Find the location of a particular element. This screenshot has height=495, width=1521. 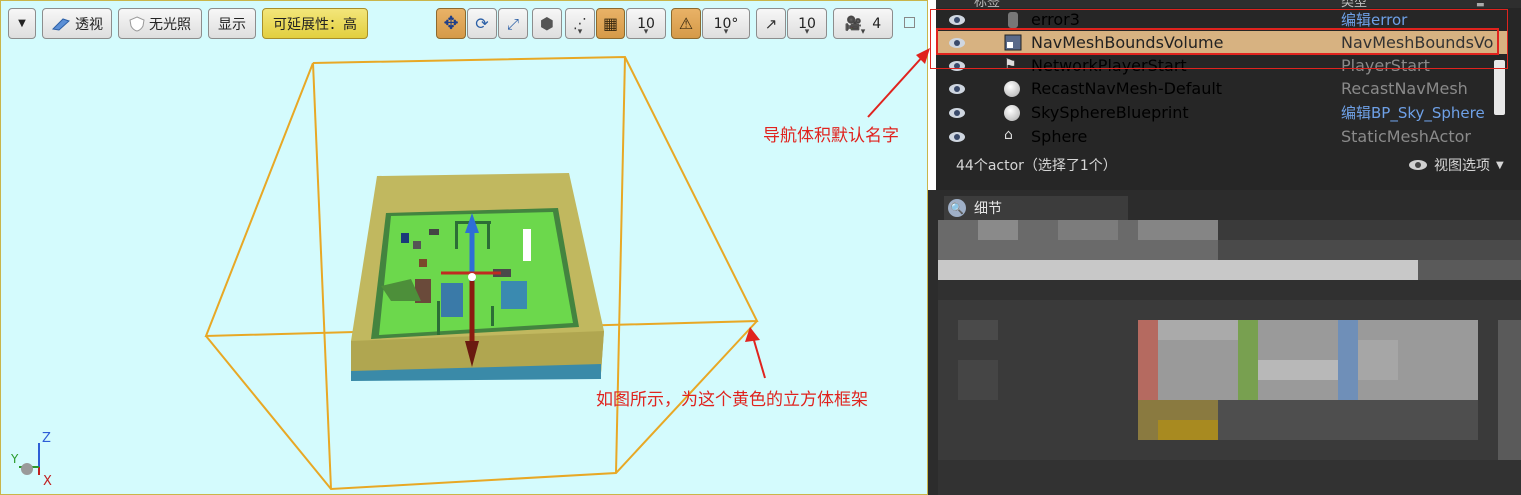

scale-mode-button: ⤢ is located at coordinates (513, 23).